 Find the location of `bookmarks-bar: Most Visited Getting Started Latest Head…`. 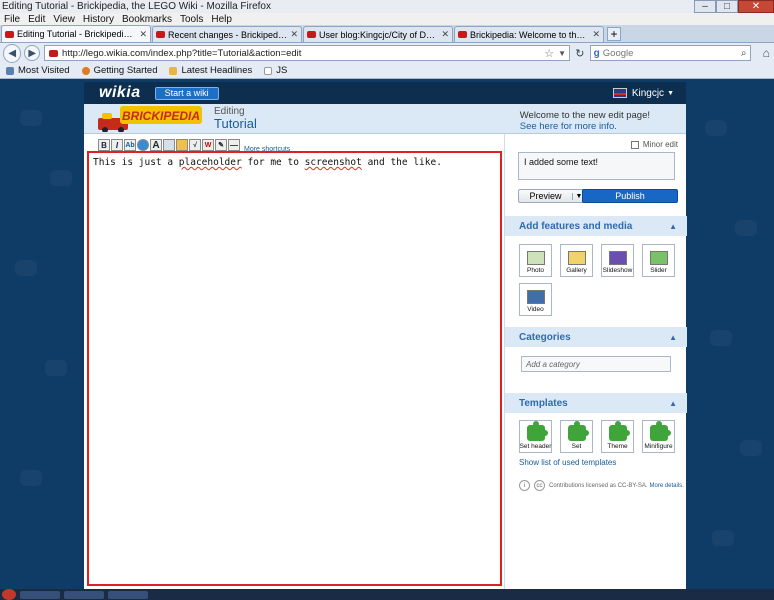

bookmarks-bar: Most Visited Getting Started Latest Head… is located at coordinates (387, 71).